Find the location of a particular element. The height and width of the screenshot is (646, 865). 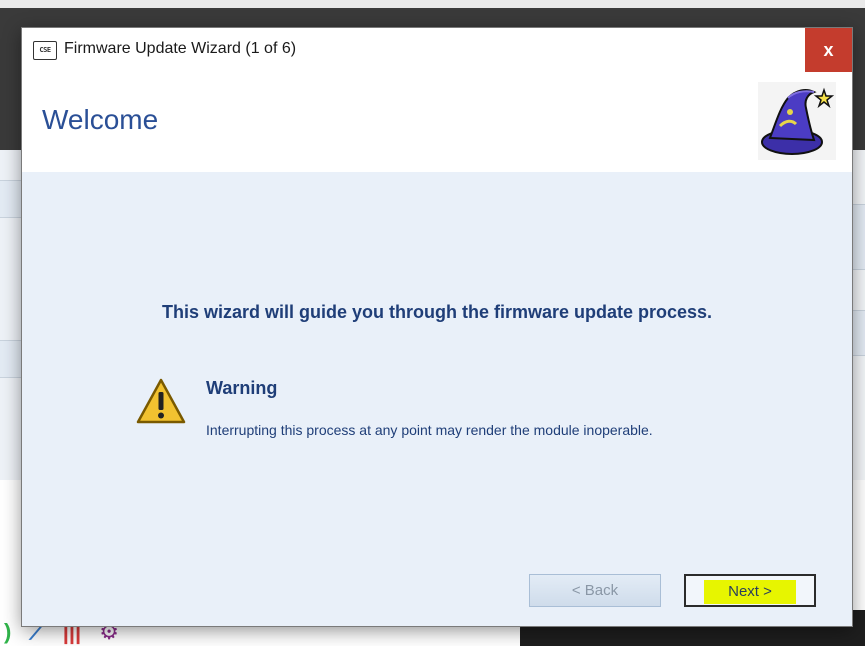

app-icon: CSE is located at coordinates (45, 50).